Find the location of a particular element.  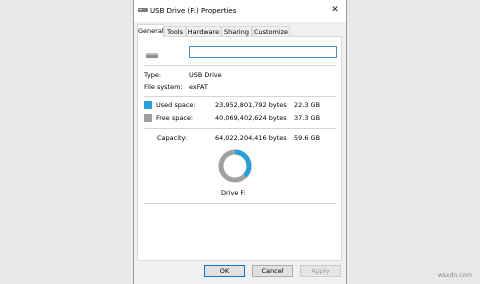

capacity-bytes: 64,022,204,416 bytes is located at coordinates (251, 138).